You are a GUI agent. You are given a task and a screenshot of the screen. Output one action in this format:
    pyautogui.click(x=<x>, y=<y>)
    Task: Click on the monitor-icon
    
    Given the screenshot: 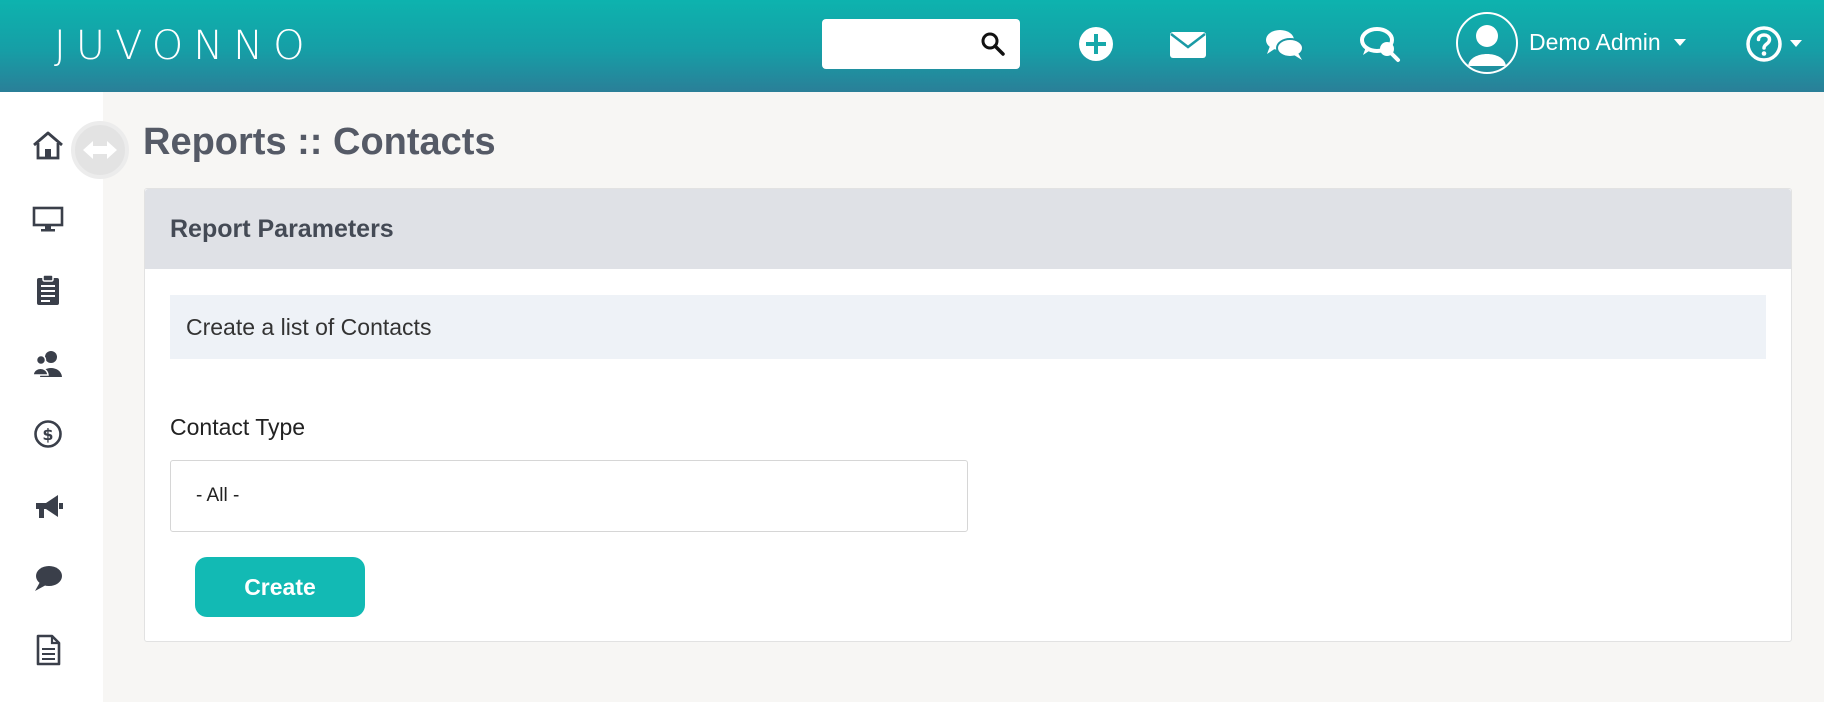 What is the action you would take?
    pyautogui.click(x=48, y=218)
    